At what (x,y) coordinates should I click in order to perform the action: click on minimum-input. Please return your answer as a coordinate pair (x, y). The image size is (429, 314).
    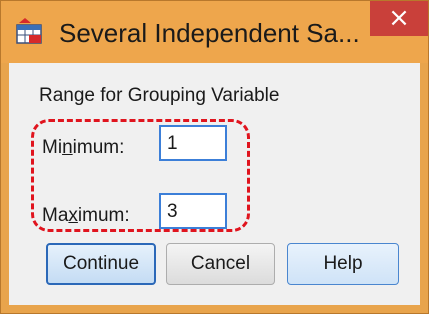
    Looking at the image, I should click on (193, 143).